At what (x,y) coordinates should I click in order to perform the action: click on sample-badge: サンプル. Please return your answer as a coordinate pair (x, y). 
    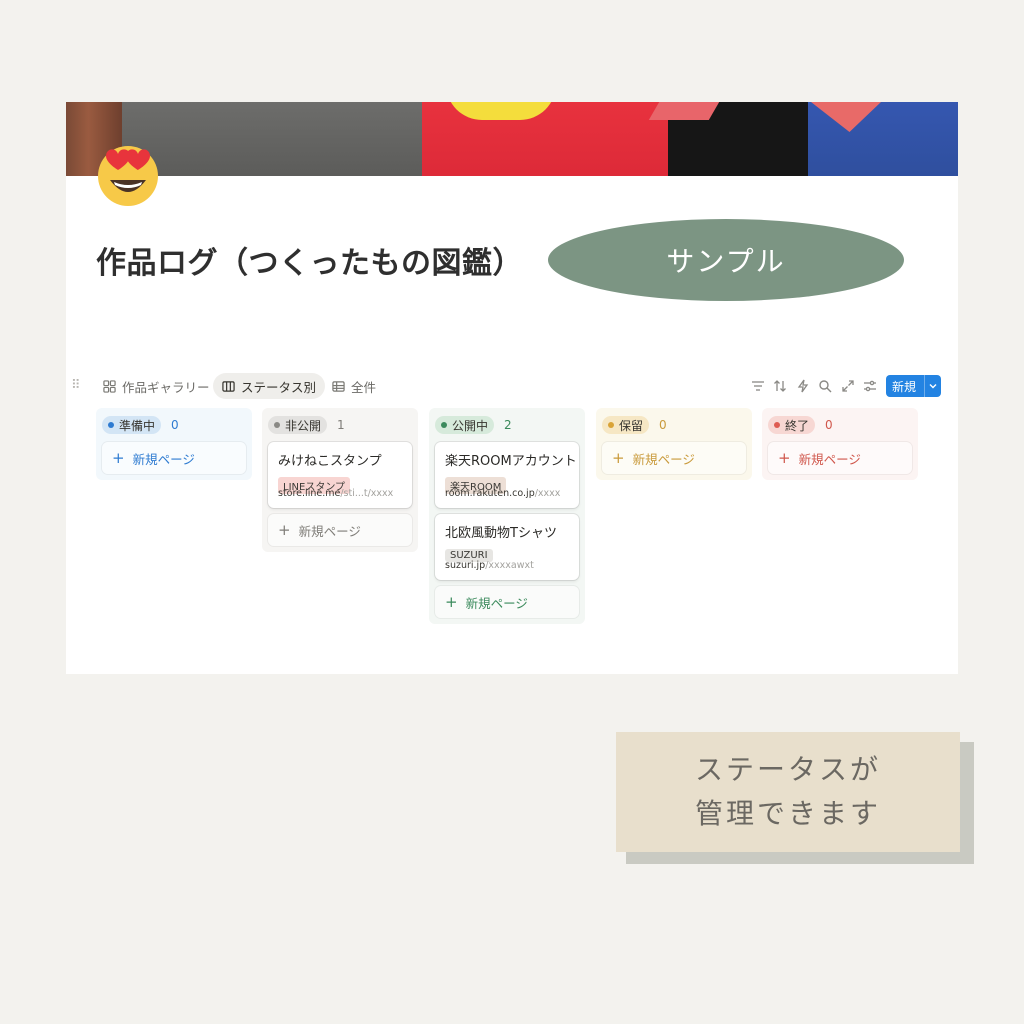
    Looking at the image, I should click on (726, 260).